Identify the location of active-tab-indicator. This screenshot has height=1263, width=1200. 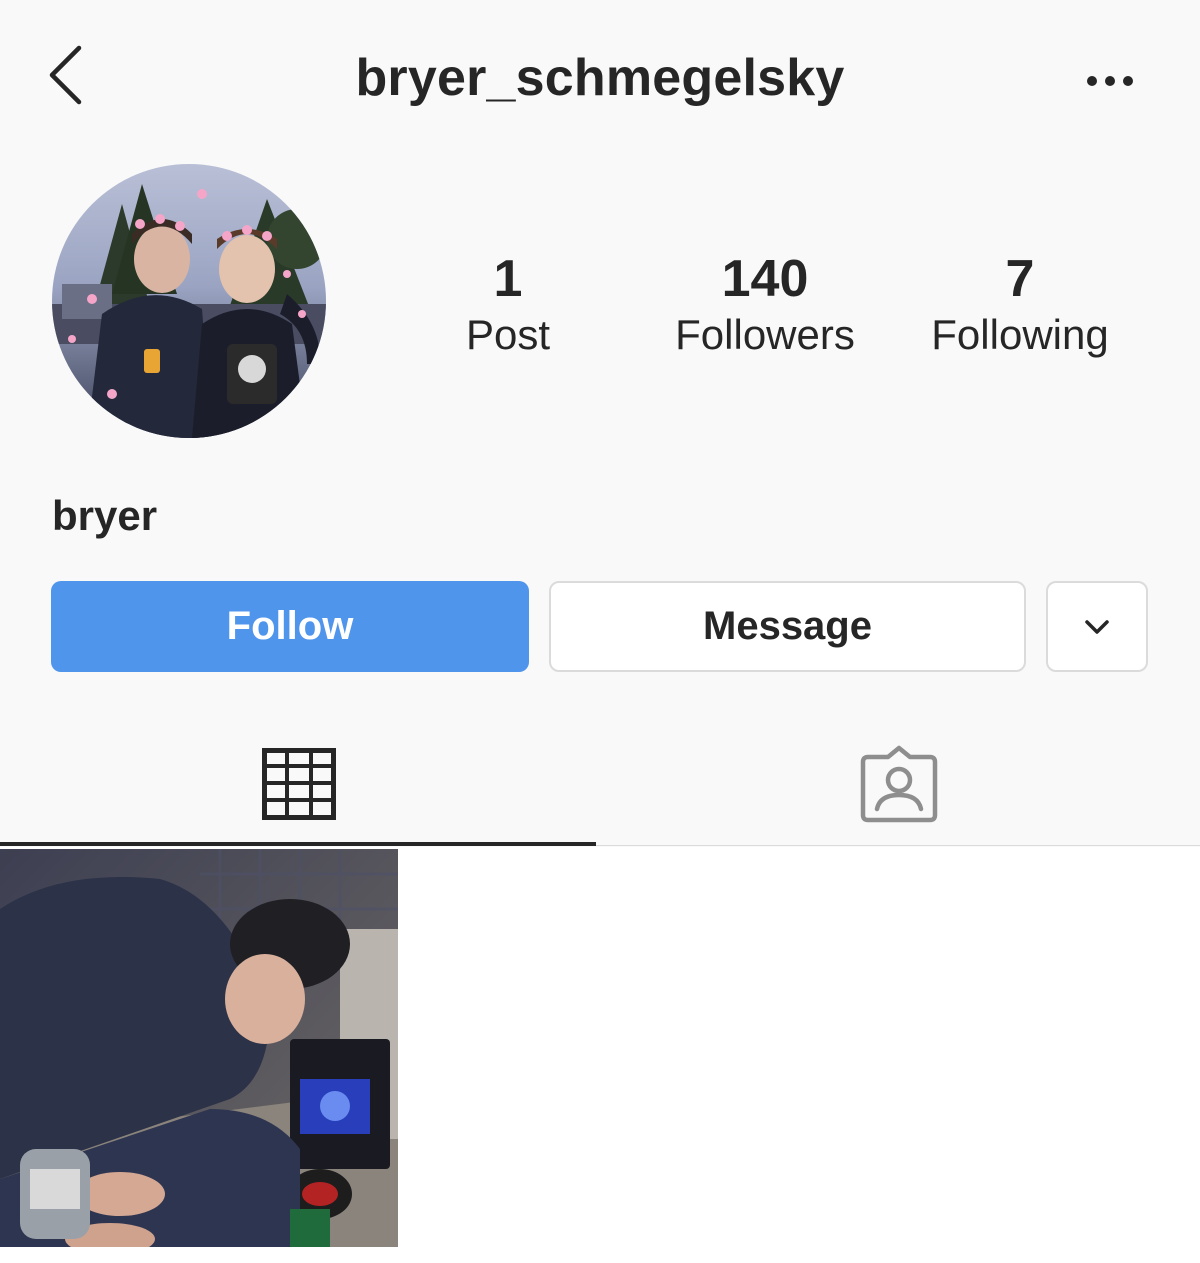
(298, 844).